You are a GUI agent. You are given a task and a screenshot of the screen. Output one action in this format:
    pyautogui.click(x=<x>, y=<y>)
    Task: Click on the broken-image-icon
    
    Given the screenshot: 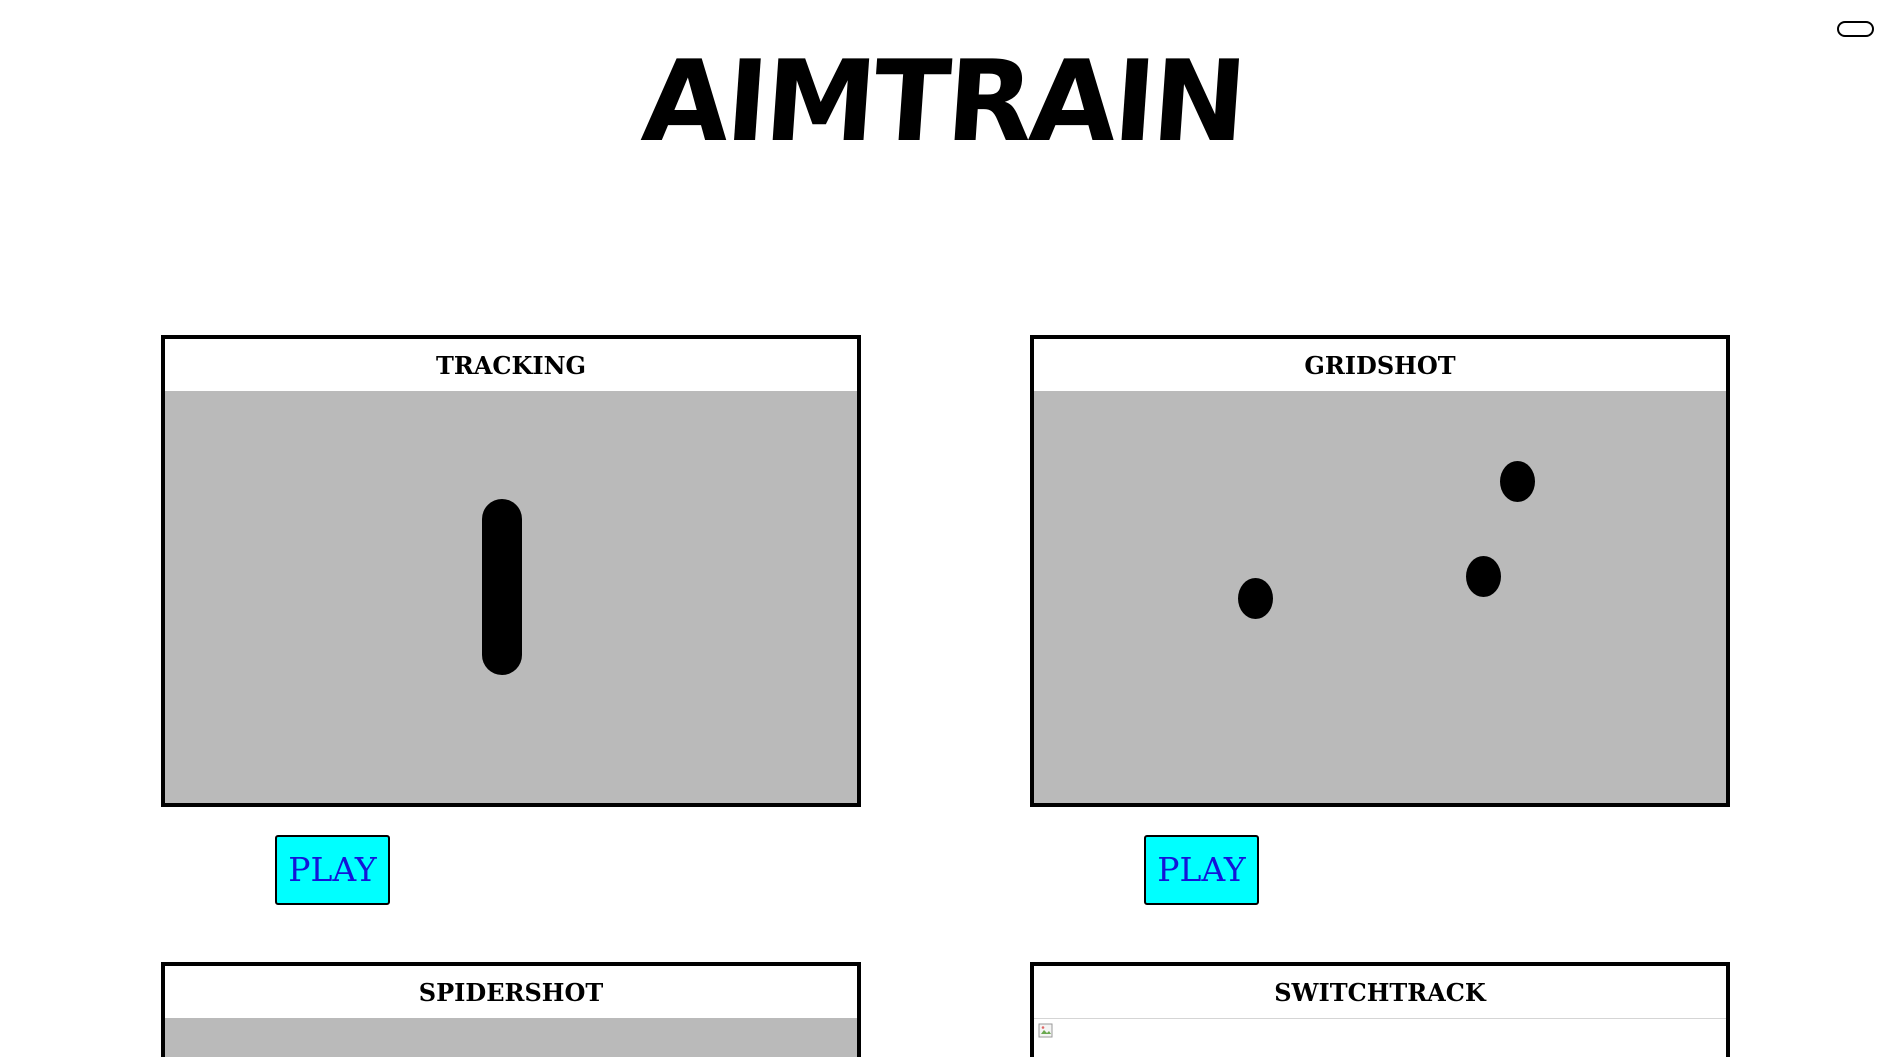 What is the action you would take?
    pyautogui.click(x=1045, y=1030)
    